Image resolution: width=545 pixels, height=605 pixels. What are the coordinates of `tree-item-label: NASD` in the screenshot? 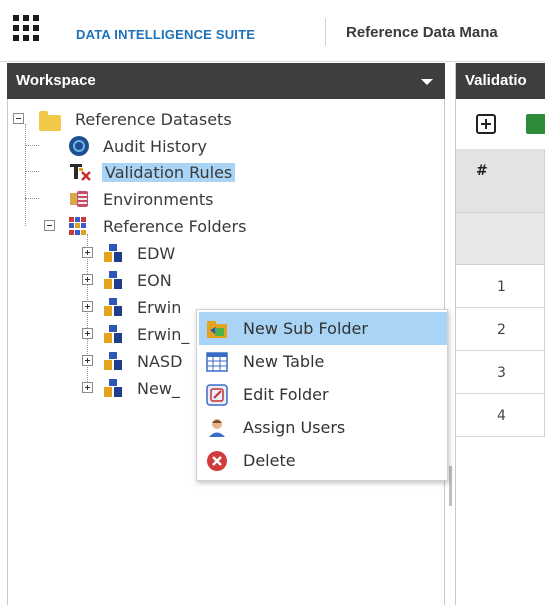 It's located at (160, 361).